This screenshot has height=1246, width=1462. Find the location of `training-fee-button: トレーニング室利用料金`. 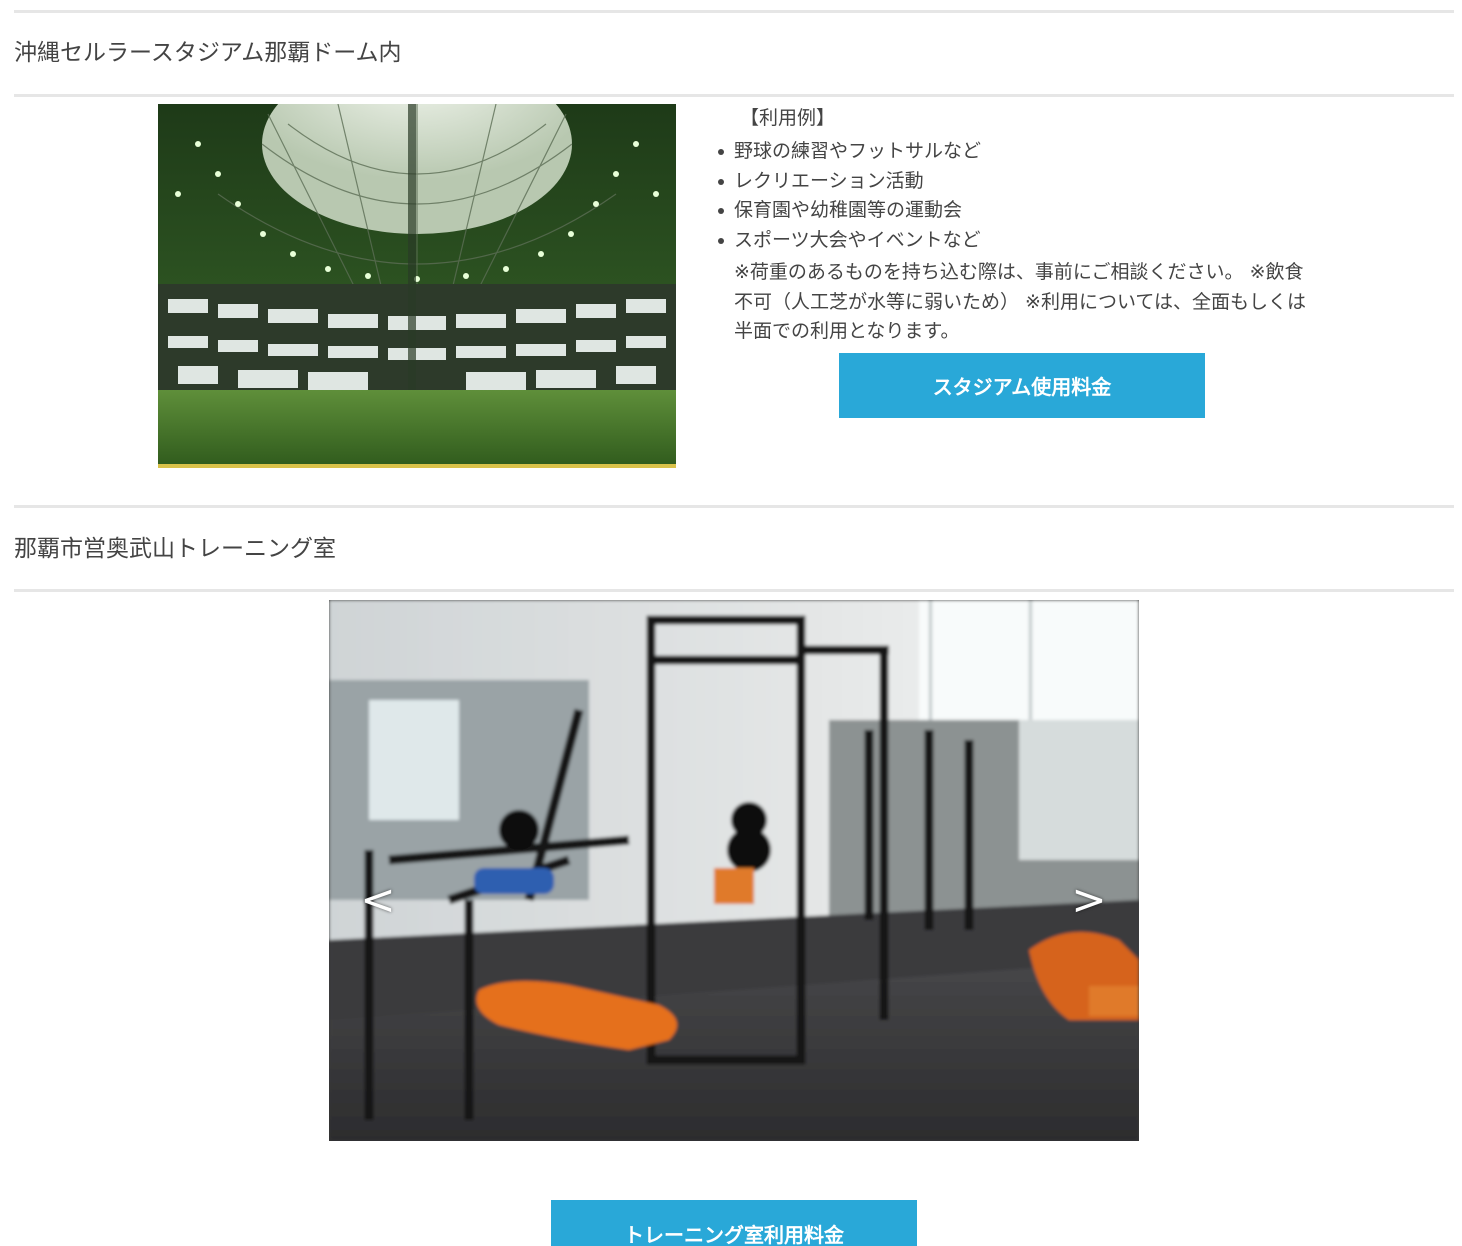

training-fee-button: トレーニング室利用料金 is located at coordinates (734, 1223).